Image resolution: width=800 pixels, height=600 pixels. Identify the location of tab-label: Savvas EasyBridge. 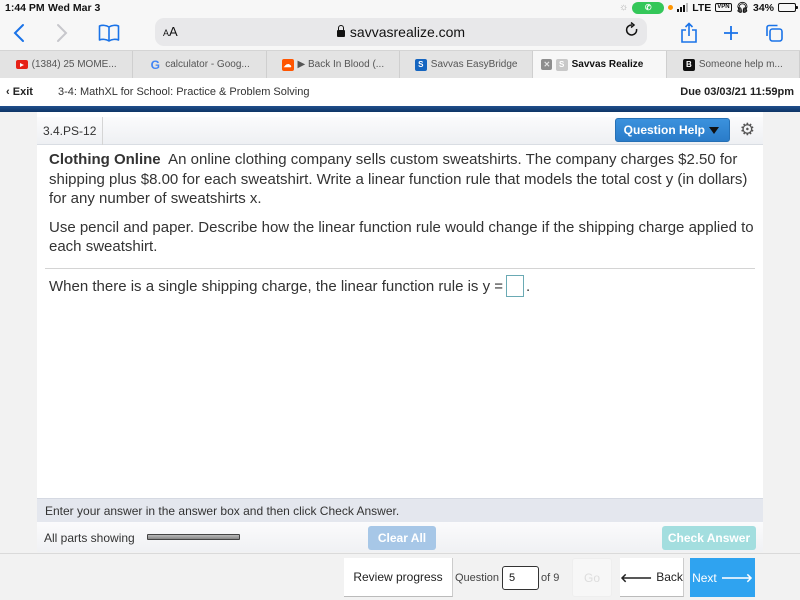
(474, 64).